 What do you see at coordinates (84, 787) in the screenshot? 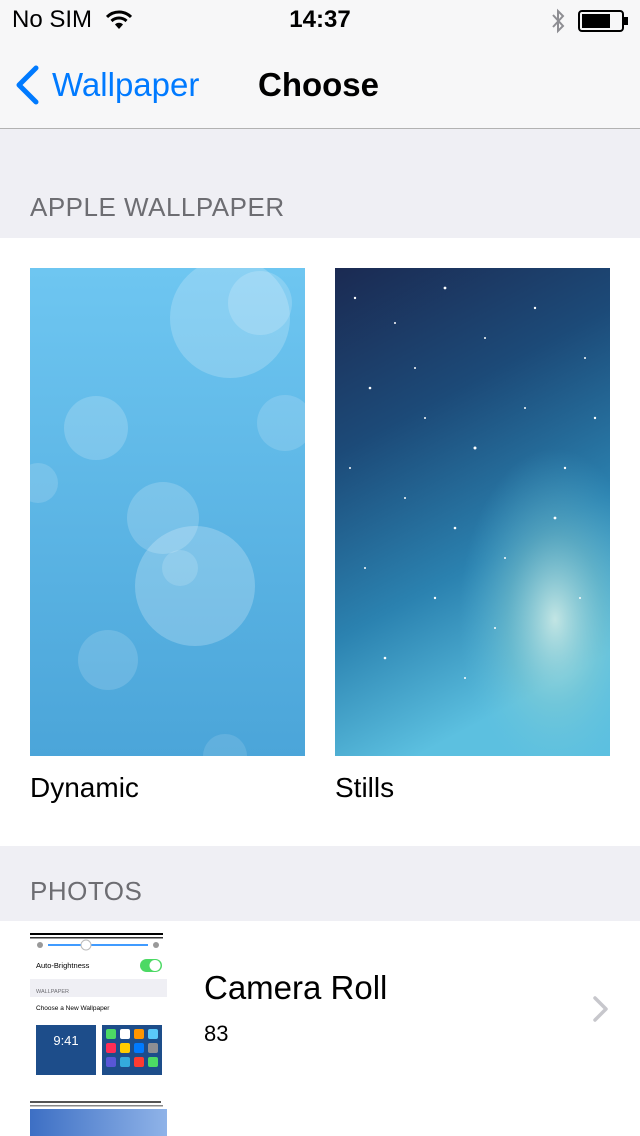
I see `wallpaper-label-dynamic: Dynamic` at bounding box center [84, 787].